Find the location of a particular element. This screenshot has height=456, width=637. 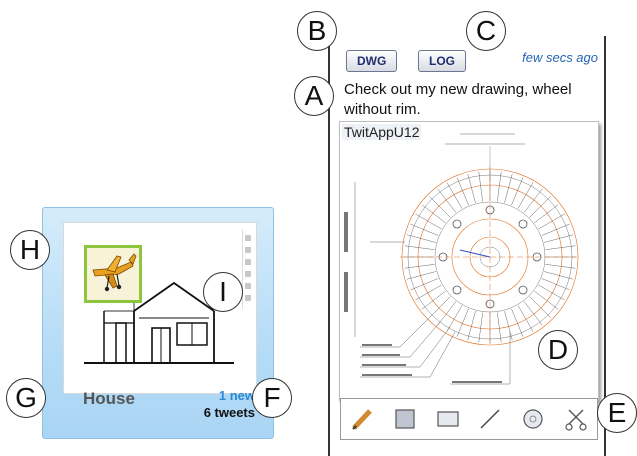

circle-icon is located at coordinates (533, 419).